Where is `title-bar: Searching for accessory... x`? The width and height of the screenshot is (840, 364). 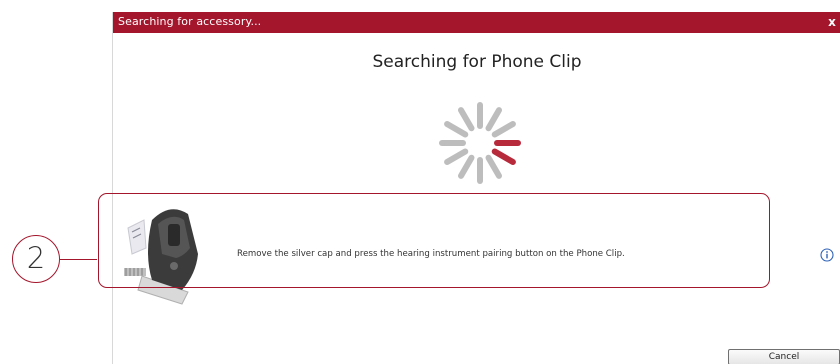 title-bar: Searching for accessory... x is located at coordinates (476, 22).